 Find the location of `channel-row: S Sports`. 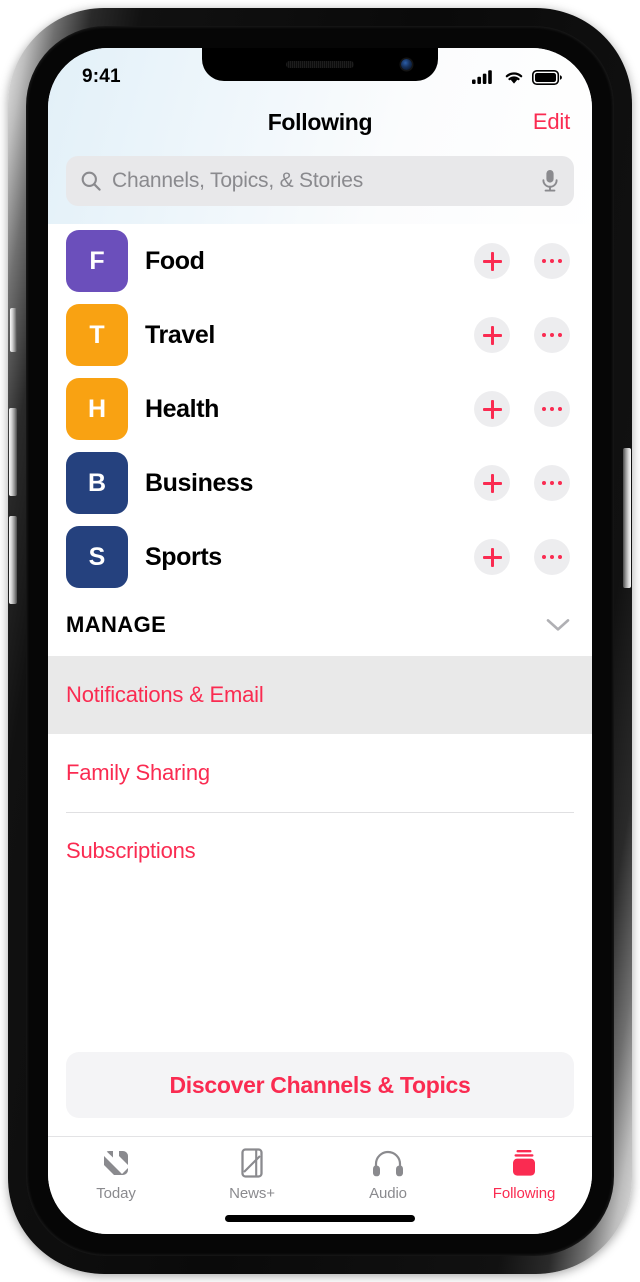

channel-row: S Sports is located at coordinates (320, 557).